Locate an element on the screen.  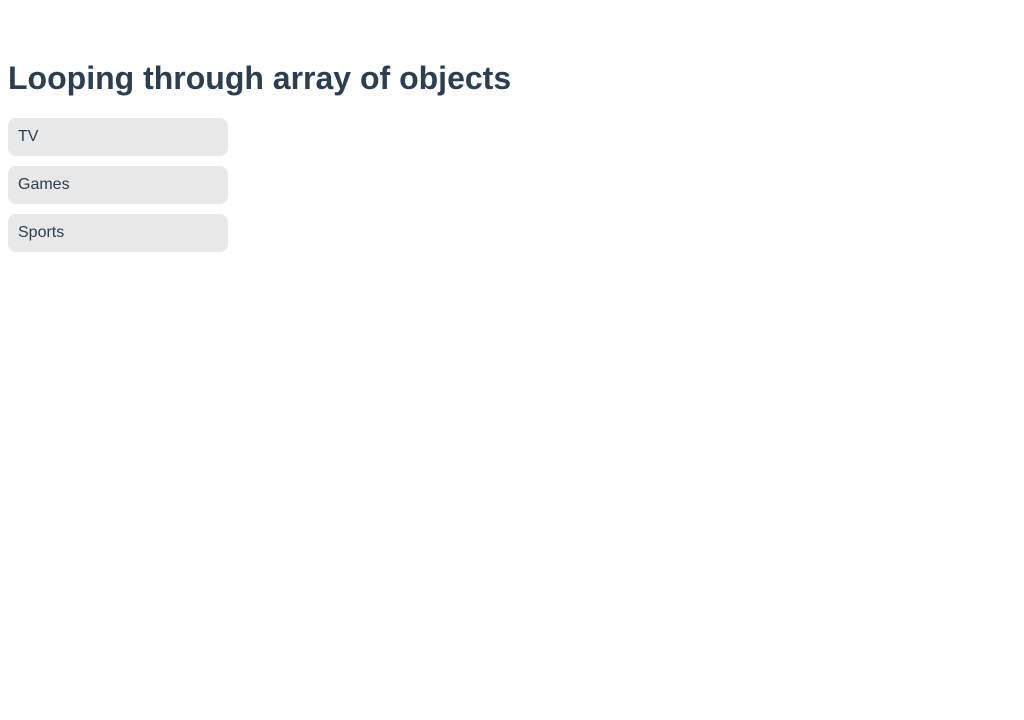
page-title: Looping through array of objects is located at coordinates (260, 78).